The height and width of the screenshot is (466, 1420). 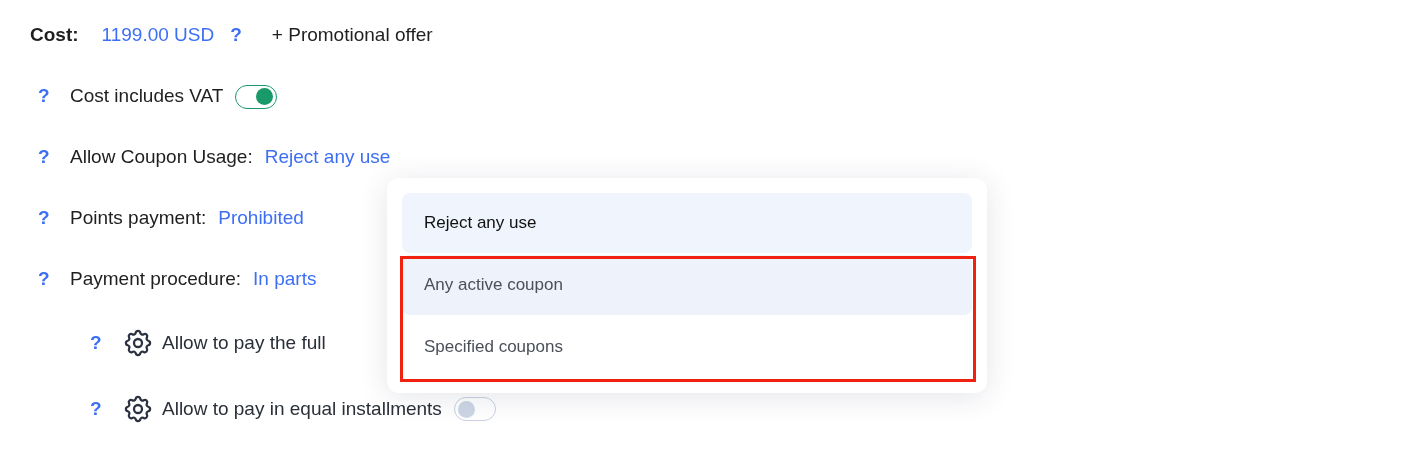 I want to click on select-value: Reject any use, so click(x=327, y=157).